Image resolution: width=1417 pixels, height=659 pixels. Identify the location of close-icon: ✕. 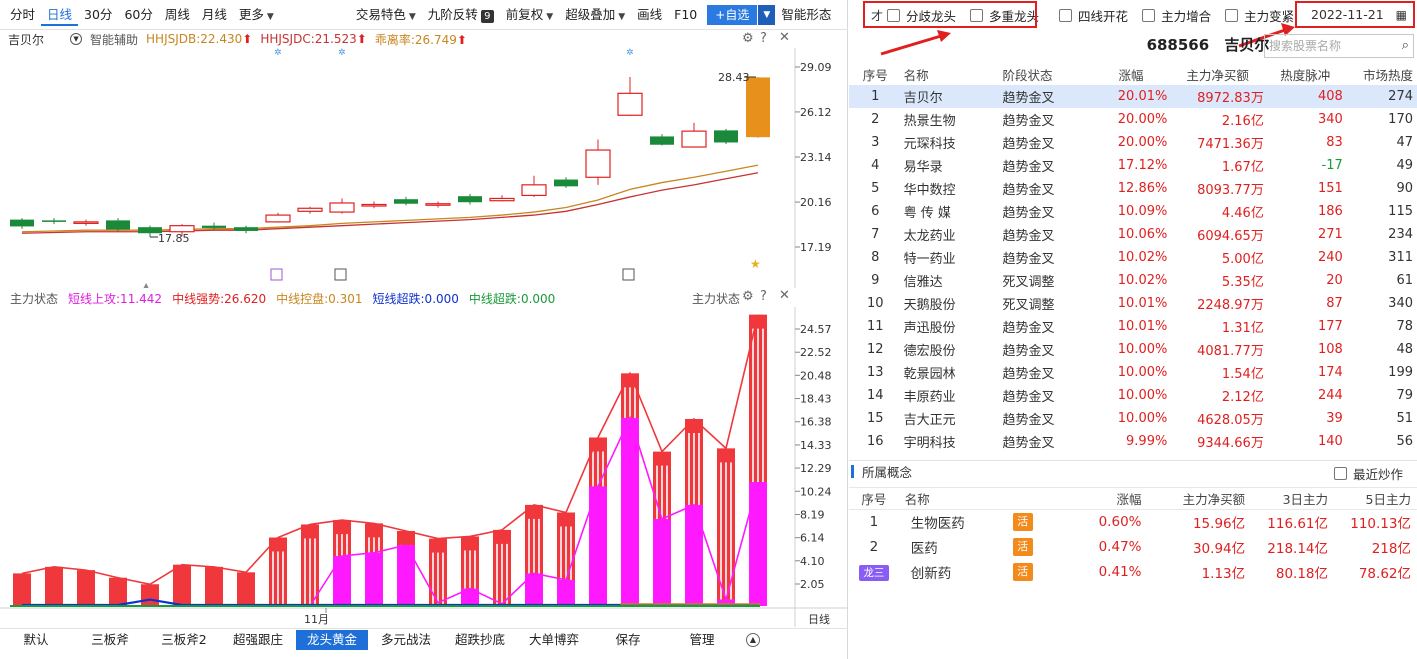
(784, 295).